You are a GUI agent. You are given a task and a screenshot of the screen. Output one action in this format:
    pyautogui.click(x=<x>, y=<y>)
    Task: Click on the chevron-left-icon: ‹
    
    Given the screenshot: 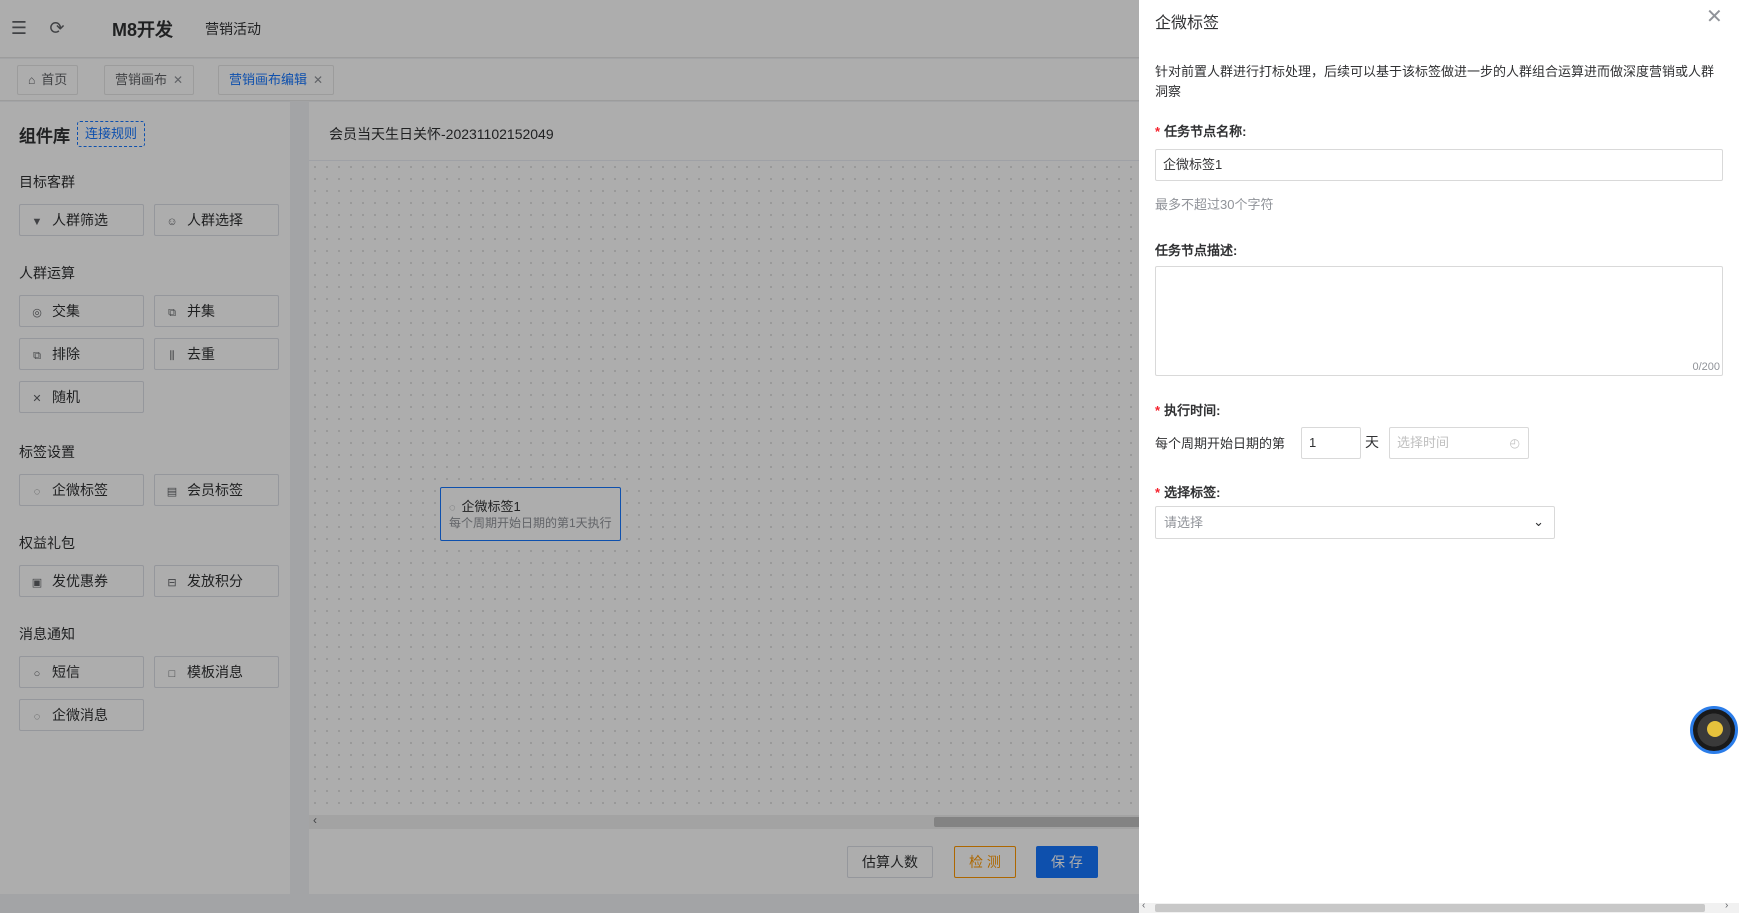 What is the action you would take?
    pyautogui.click(x=1143, y=905)
    